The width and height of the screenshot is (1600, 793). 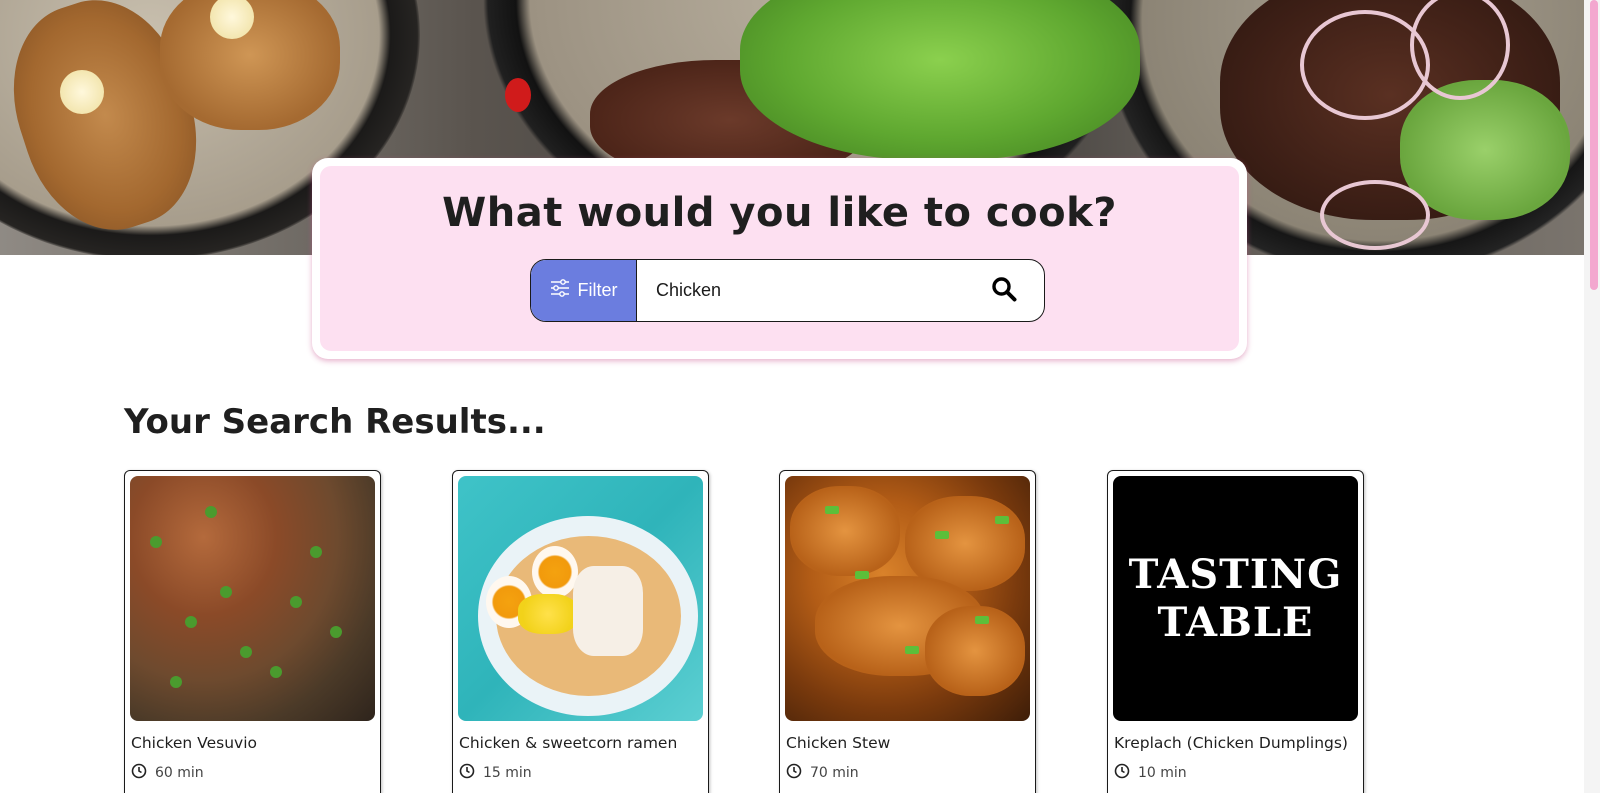 I want to click on hero-tomato, so click(x=518, y=95).